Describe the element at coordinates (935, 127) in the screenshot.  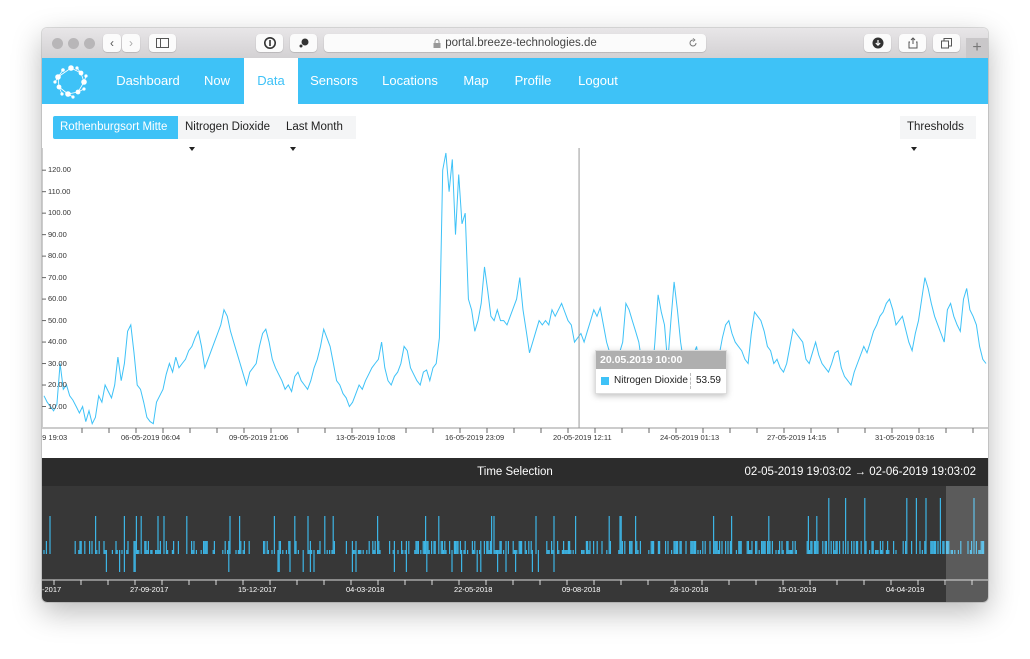
I see `thresholds-label: Thresholds` at that location.